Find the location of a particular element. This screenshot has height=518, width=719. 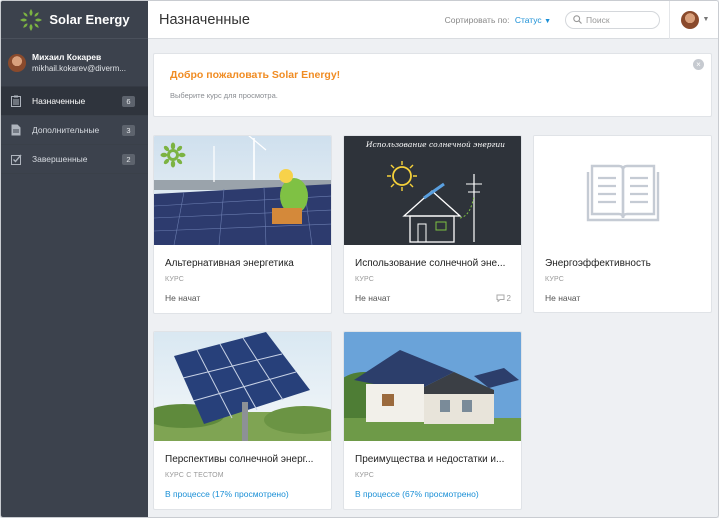

comment-count: 2 is located at coordinates (503, 298).